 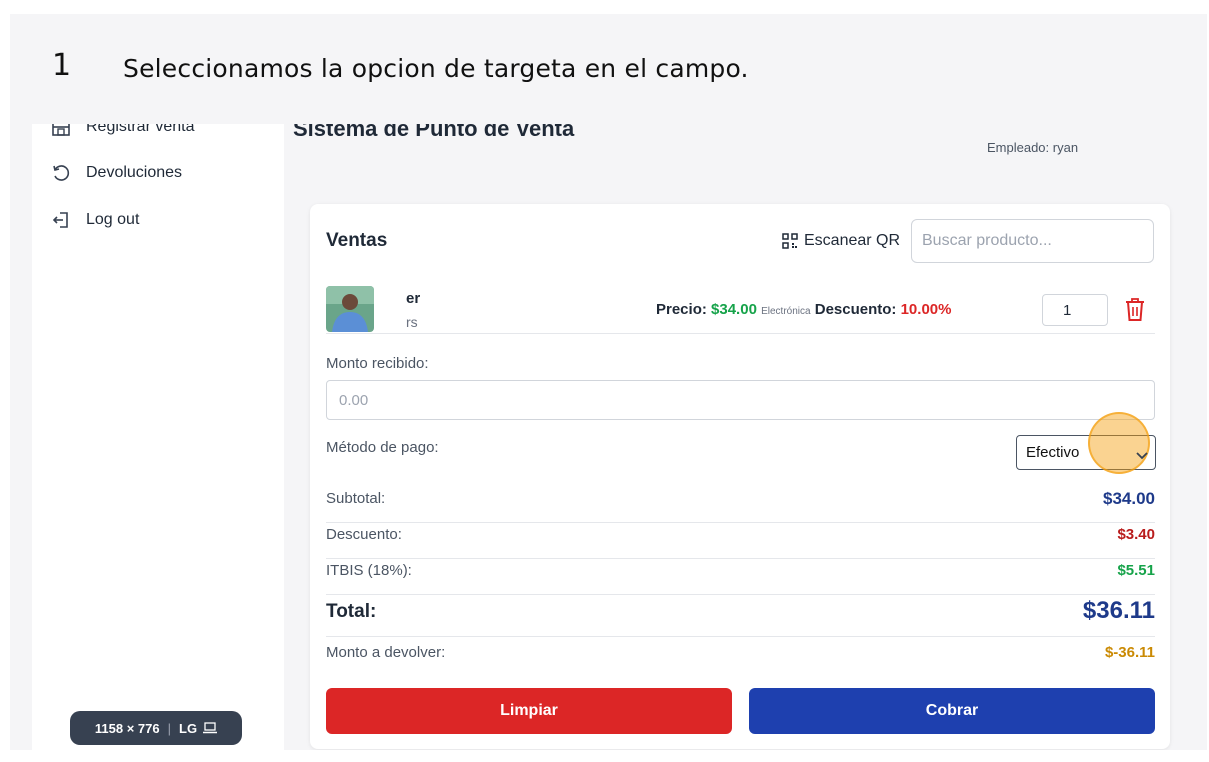 What do you see at coordinates (113, 219) in the screenshot?
I see `sidebar-item-label: Log out` at bounding box center [113, 219].